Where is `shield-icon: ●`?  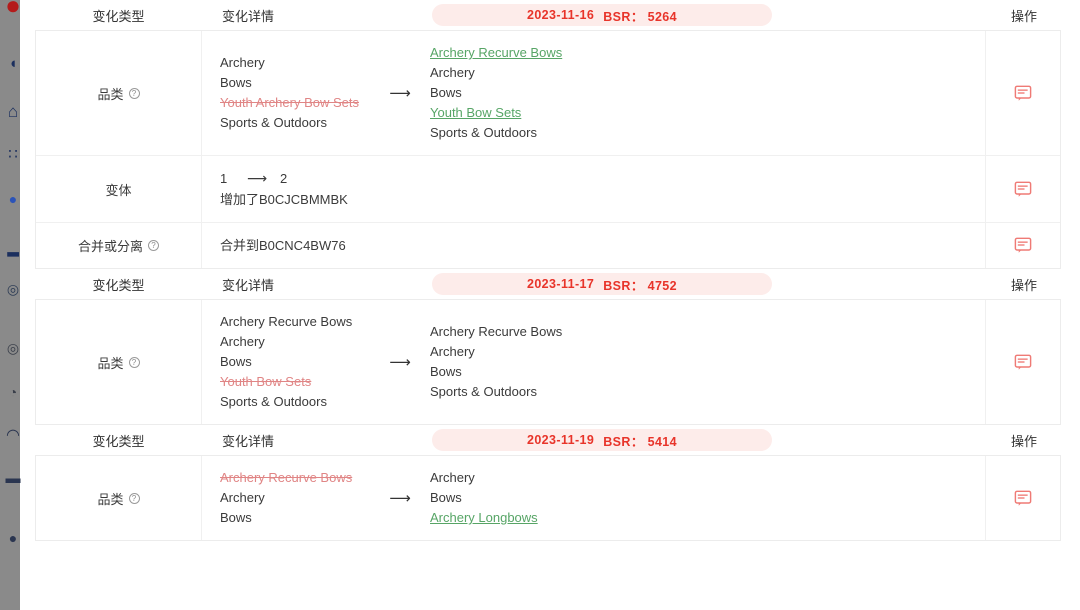
shield-icon: ● is located at coordinates (13, 538).